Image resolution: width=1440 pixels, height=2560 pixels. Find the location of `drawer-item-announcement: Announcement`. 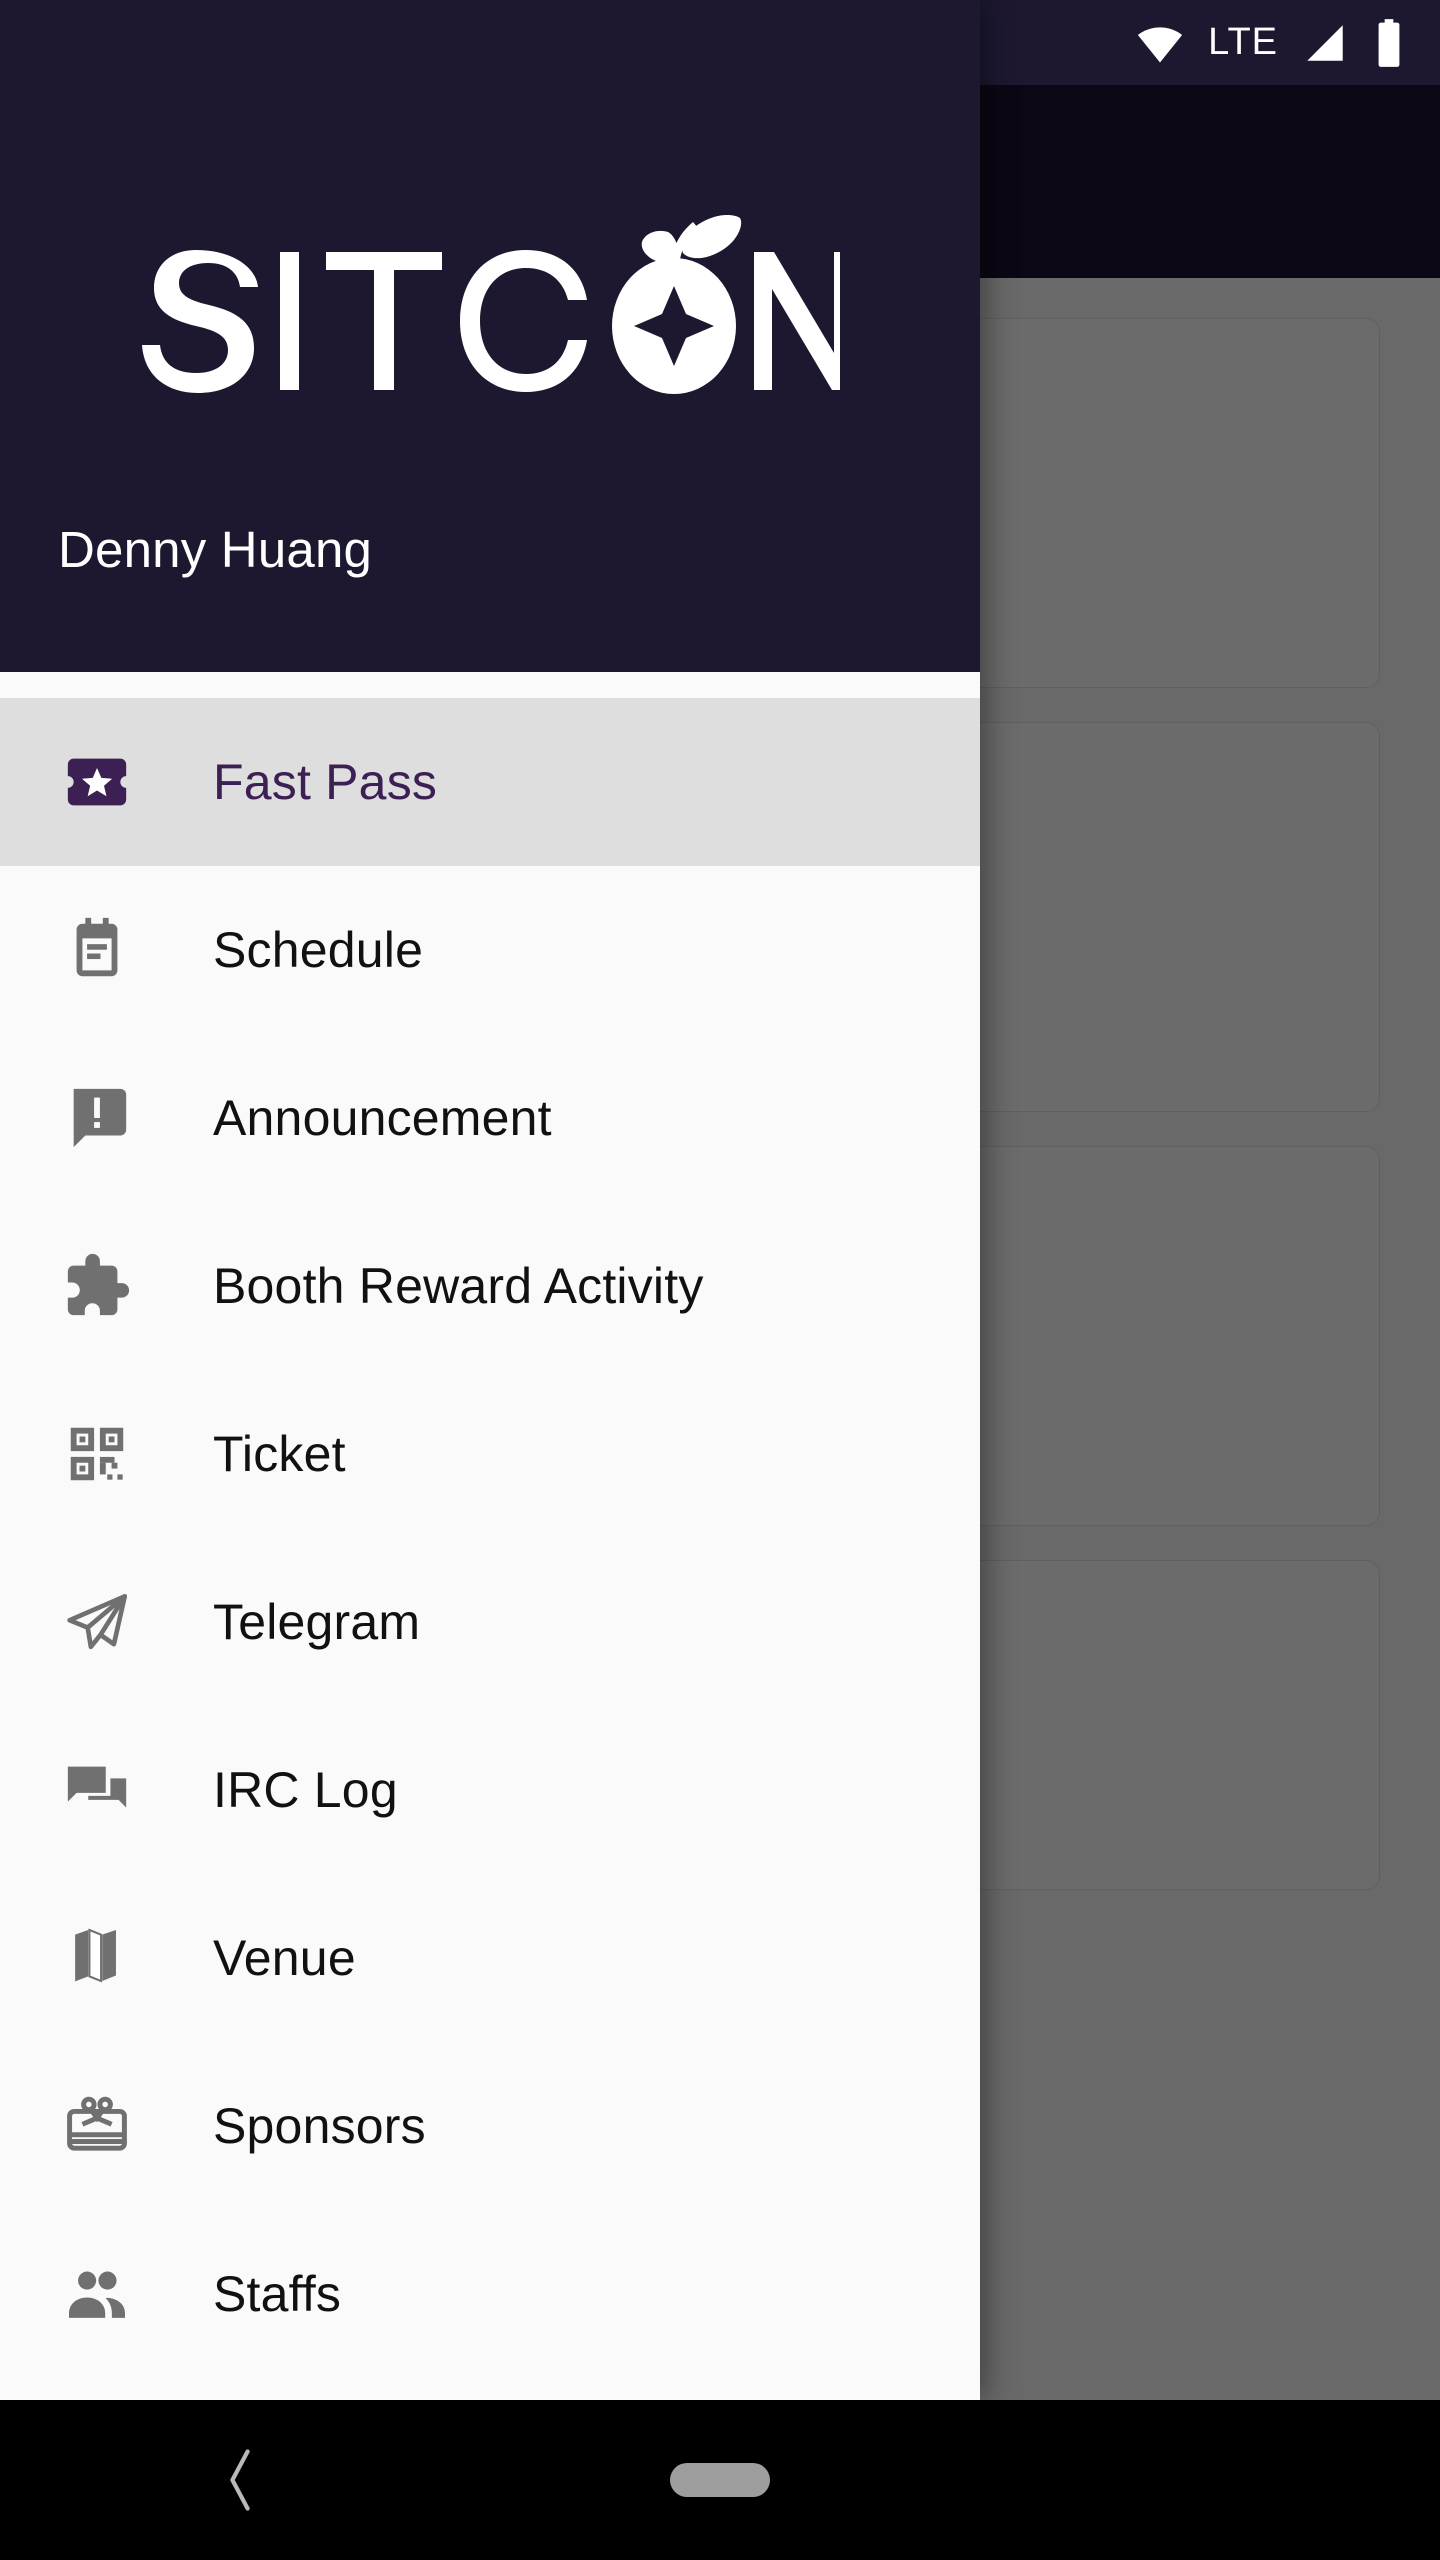

drawer-item-announcement: Announcement is located at coordinates (490, 1118).